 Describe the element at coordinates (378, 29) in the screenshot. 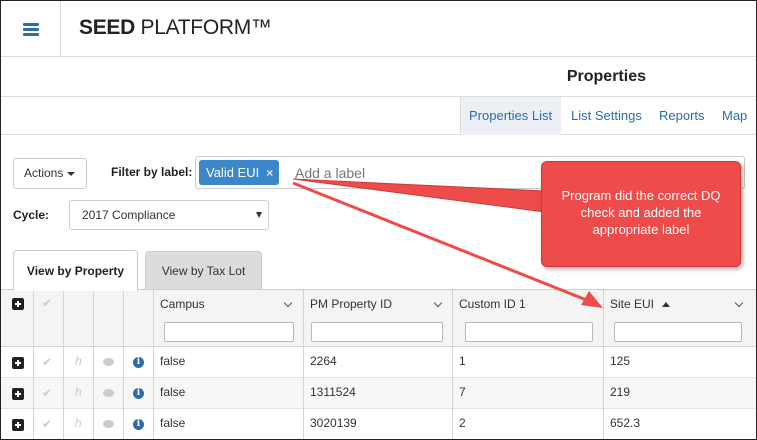

I see `top-bar: SEED PLATFORM™` at that location.